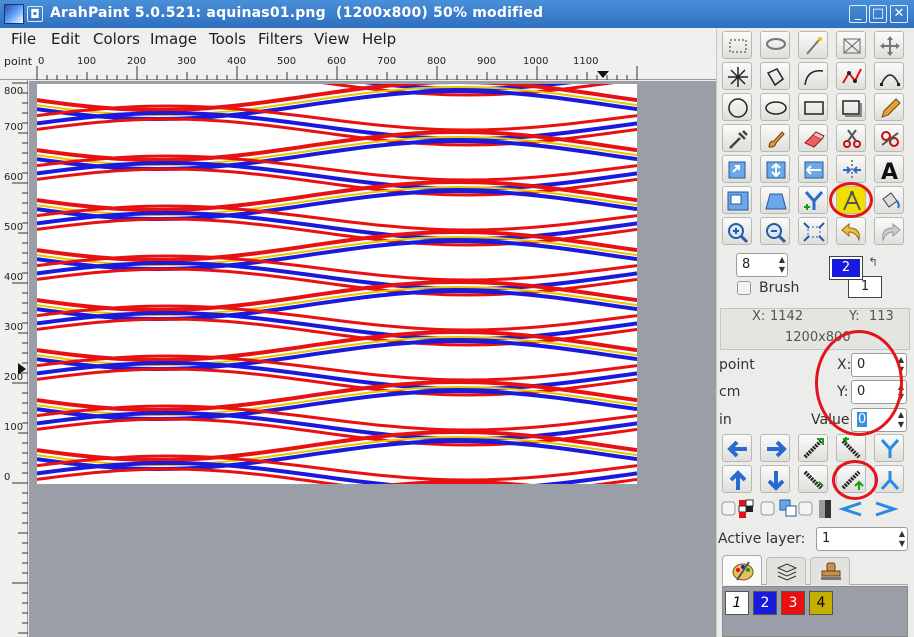  I want to click on brush-checkbox, so click(744, 288).